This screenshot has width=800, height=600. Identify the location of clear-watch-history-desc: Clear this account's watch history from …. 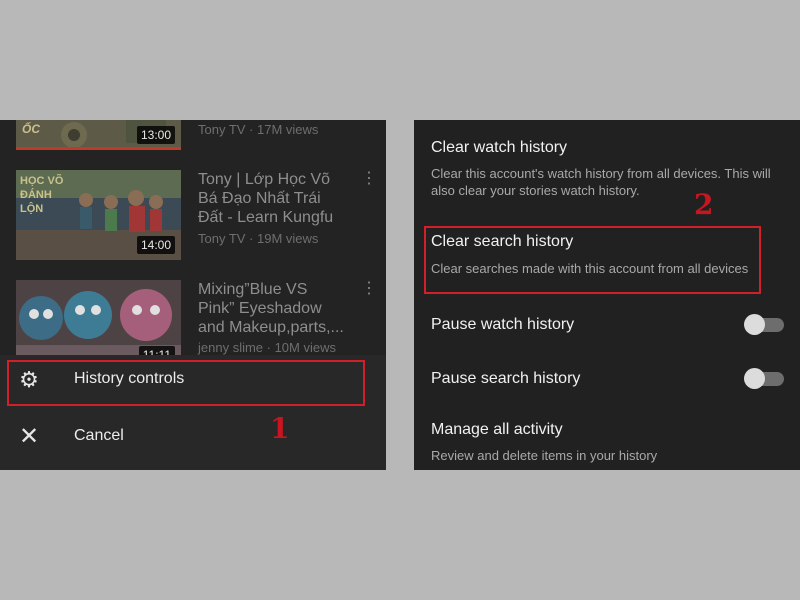
(601, 182).